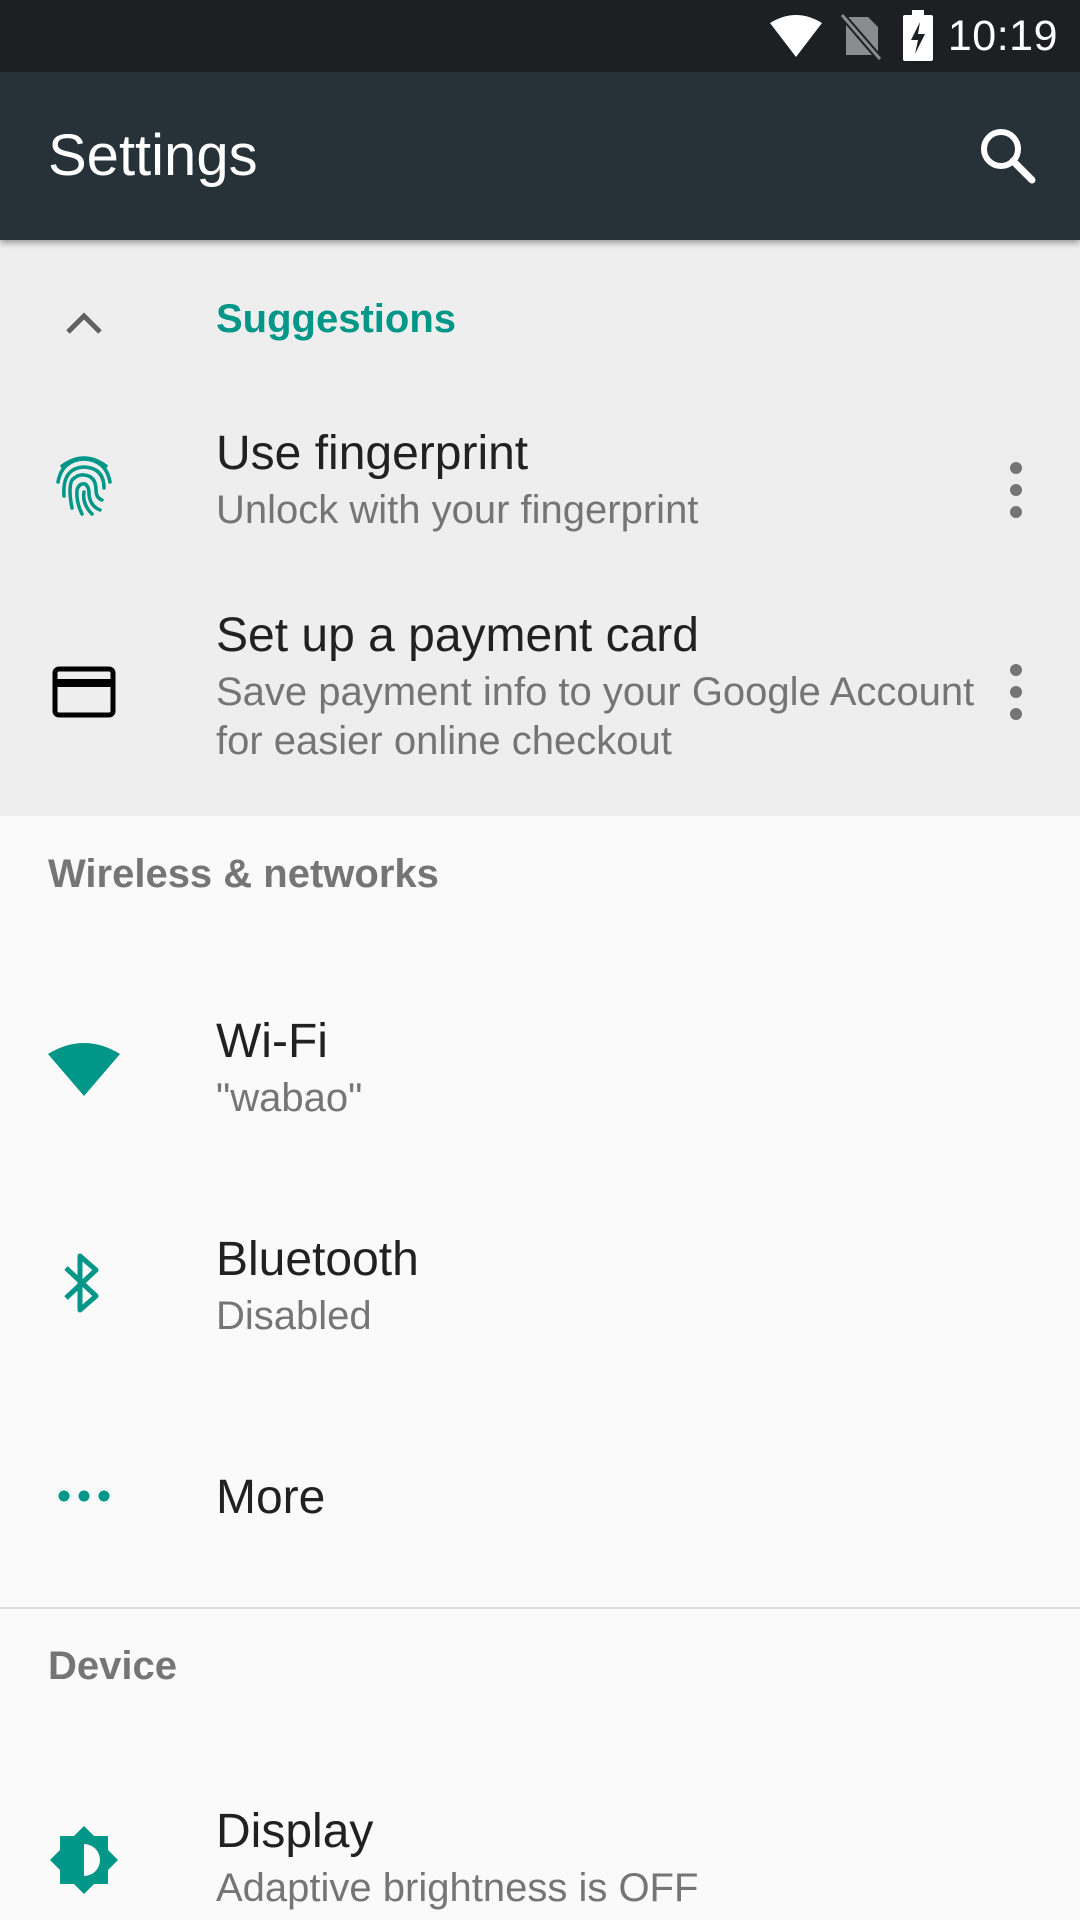  What do you see at coordinates (540, 1499) in the screenshot?
I see `settings-item-more: More` at bounding box center [540, 1499].